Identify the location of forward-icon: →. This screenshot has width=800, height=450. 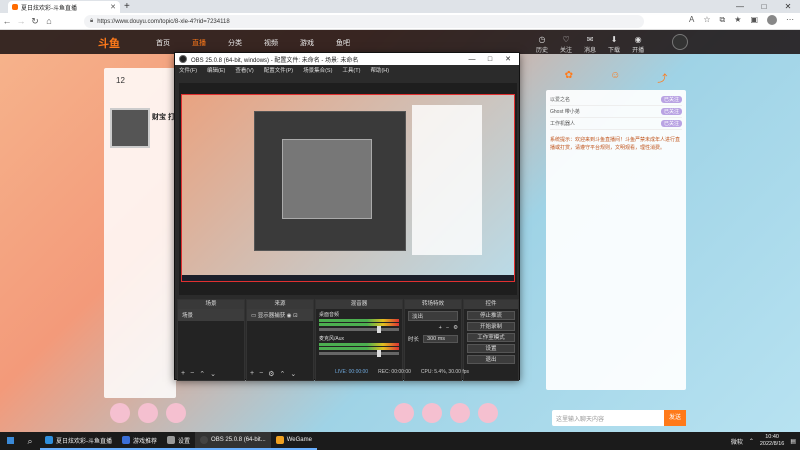
(21, 21).